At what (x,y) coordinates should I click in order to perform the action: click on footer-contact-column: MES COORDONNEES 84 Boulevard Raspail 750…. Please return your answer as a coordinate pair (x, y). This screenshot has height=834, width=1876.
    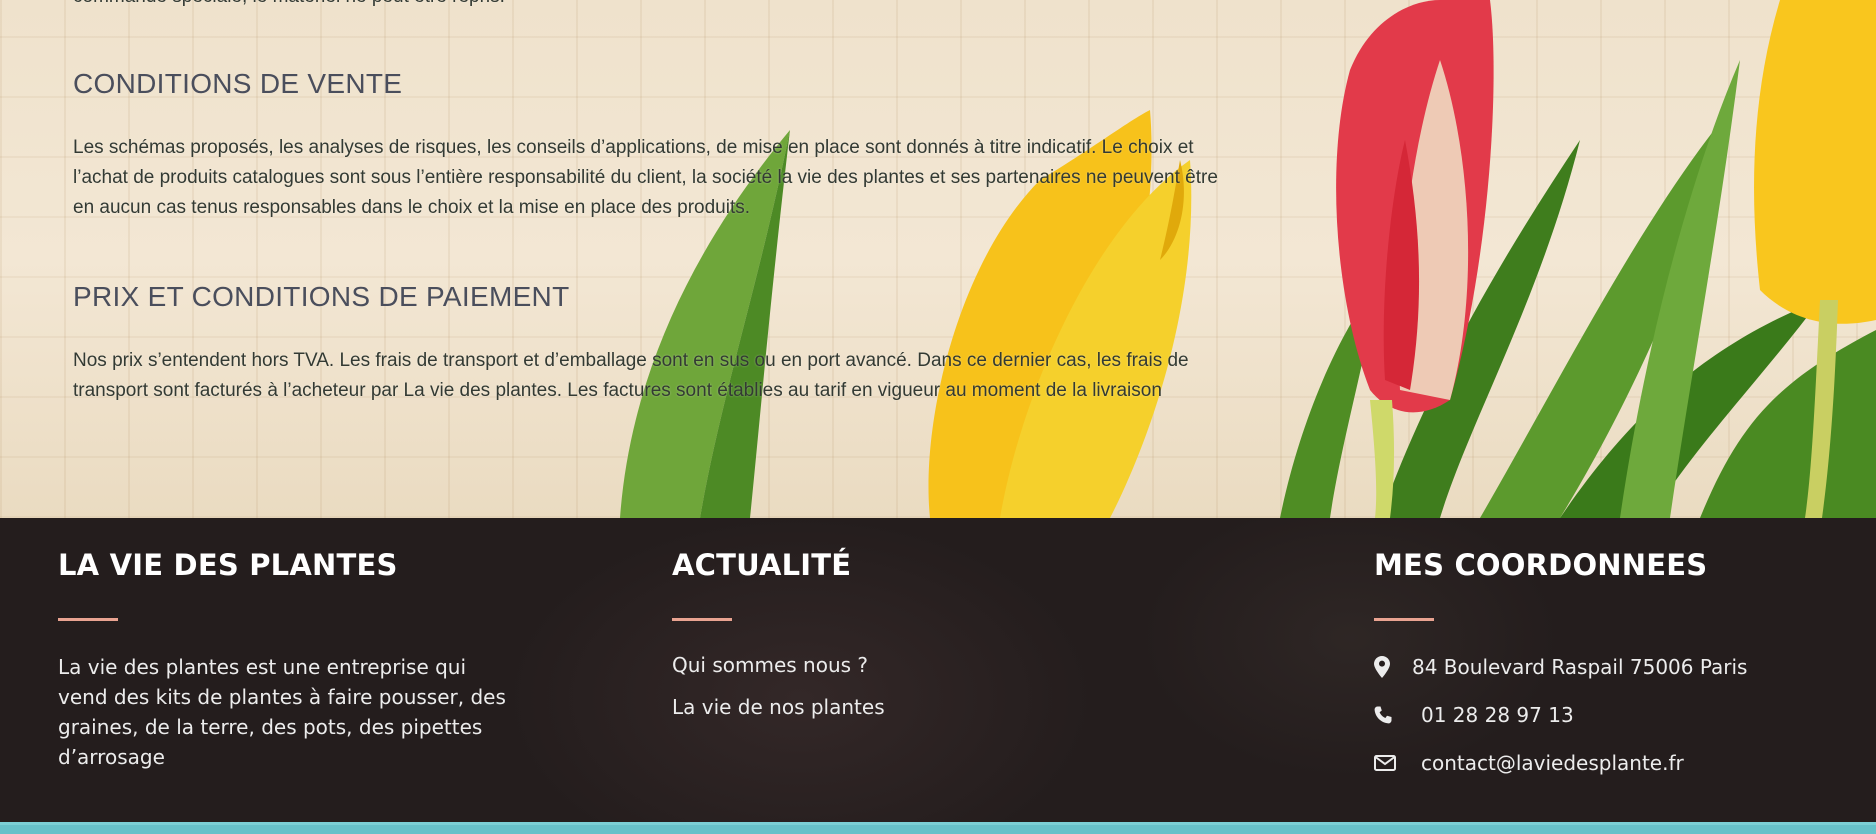
    Looking at the image, I should click on (1604, 670).